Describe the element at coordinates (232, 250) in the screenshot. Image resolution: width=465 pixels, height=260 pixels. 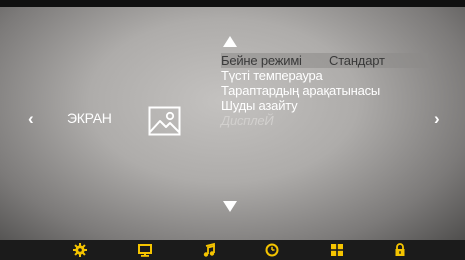
I see `bottom-menu-bar` at that location.